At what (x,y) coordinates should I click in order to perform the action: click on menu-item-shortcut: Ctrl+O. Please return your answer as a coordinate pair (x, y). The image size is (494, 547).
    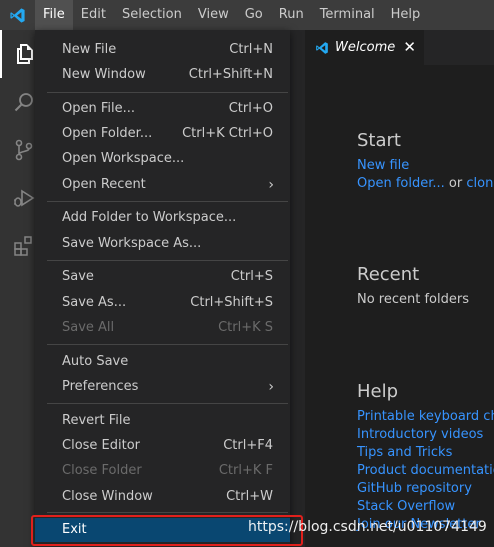
    Looking at the image, I should click on (250, 108).